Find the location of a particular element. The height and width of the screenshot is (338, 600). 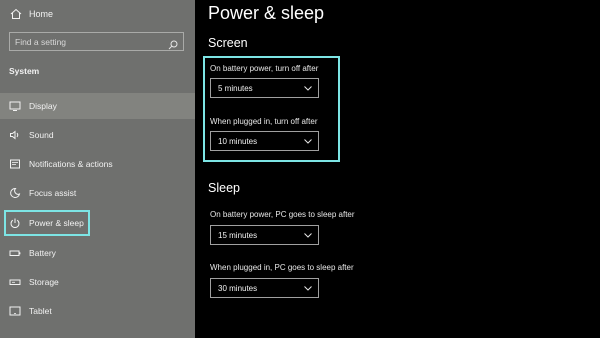

sleep-section-title: Sleep is located at coordinates (224, 188).